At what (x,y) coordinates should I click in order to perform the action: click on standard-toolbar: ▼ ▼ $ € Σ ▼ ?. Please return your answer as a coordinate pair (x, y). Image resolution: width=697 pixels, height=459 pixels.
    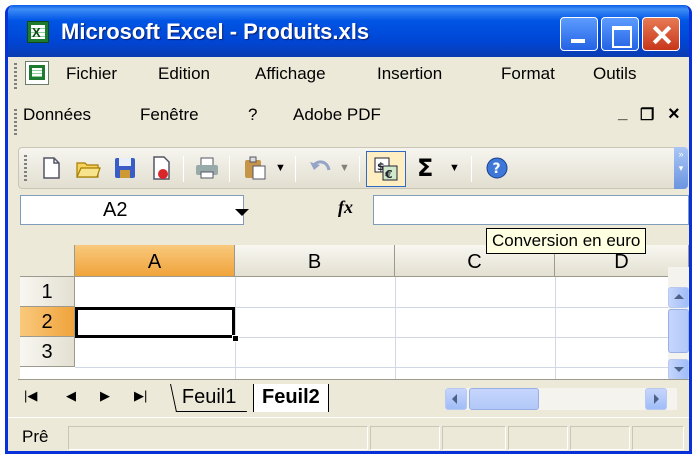
    Looking at the image, I should click on (349, 168).